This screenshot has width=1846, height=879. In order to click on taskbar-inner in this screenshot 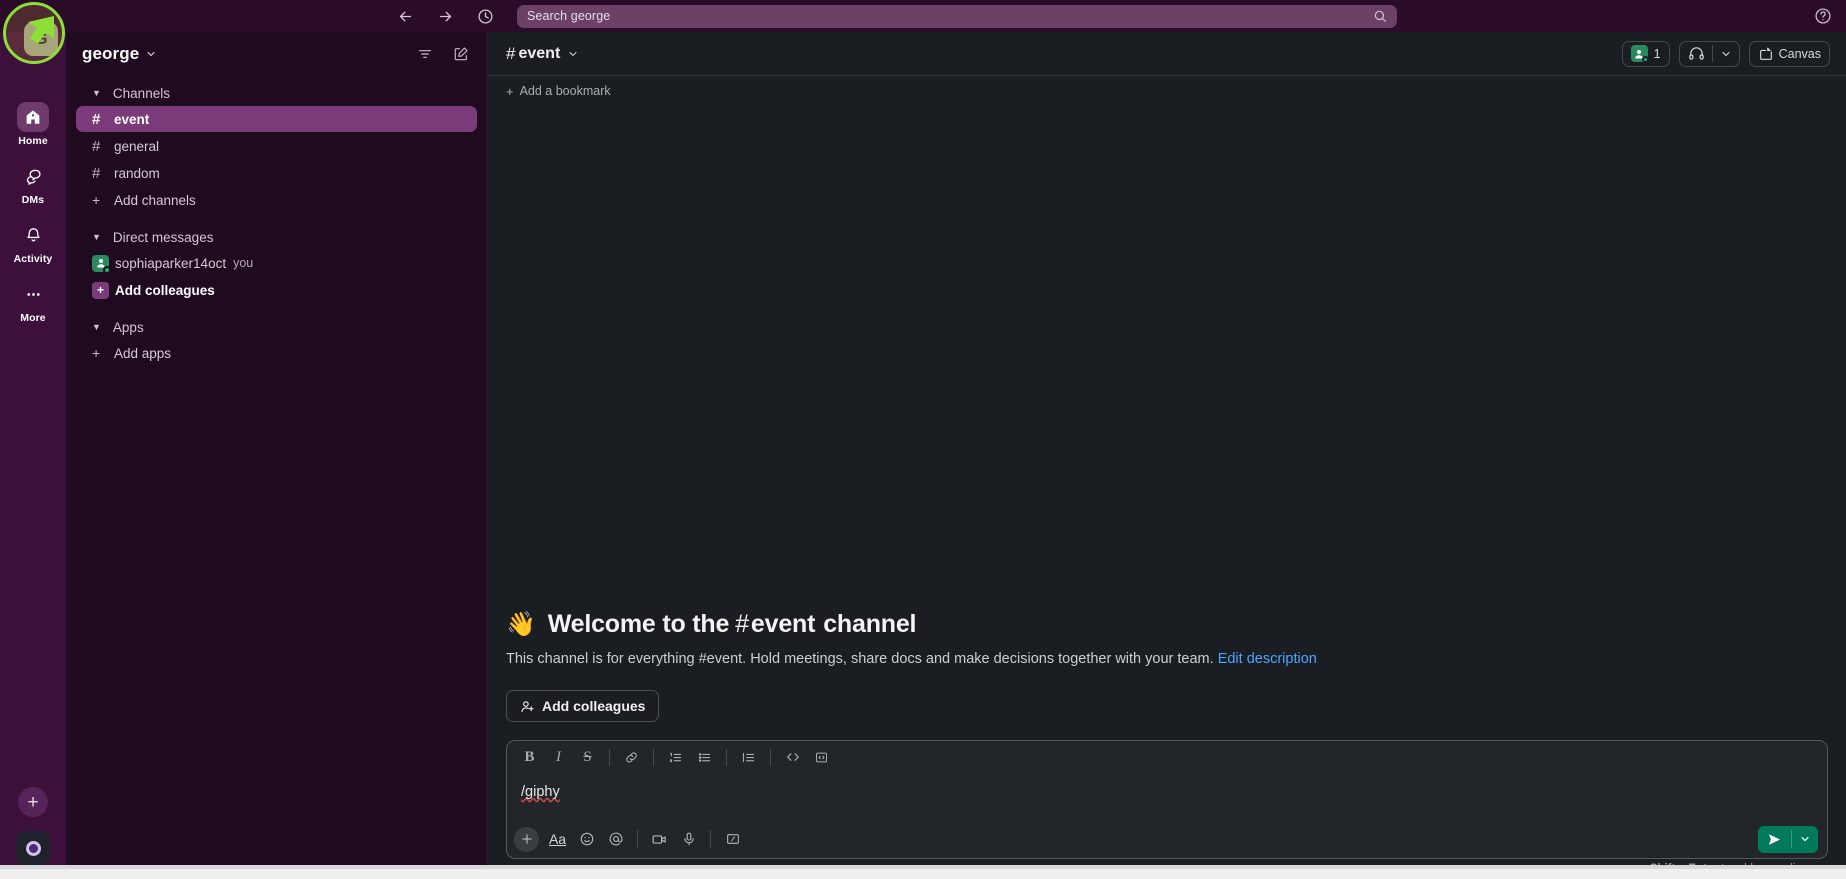, I will do `click(923, 874)`.